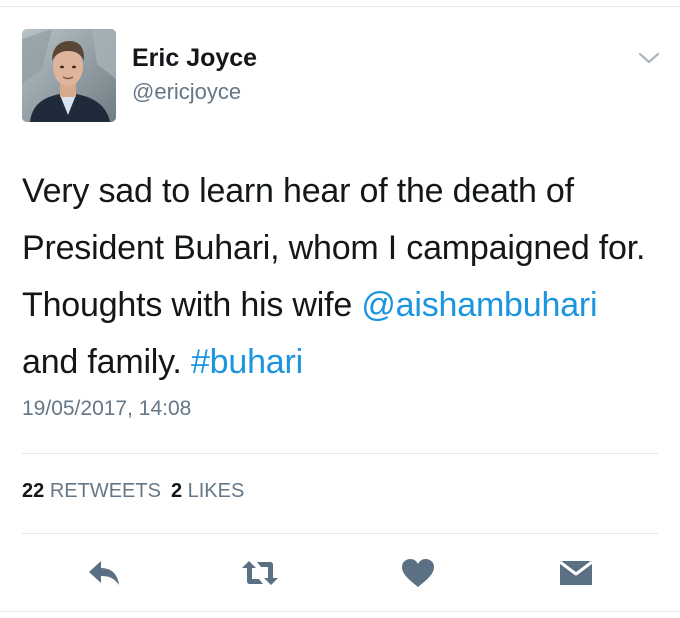  Describe the element at coordinates (247, 362) in the screenshot. I see `hashtag-link: #buhari` at that location.